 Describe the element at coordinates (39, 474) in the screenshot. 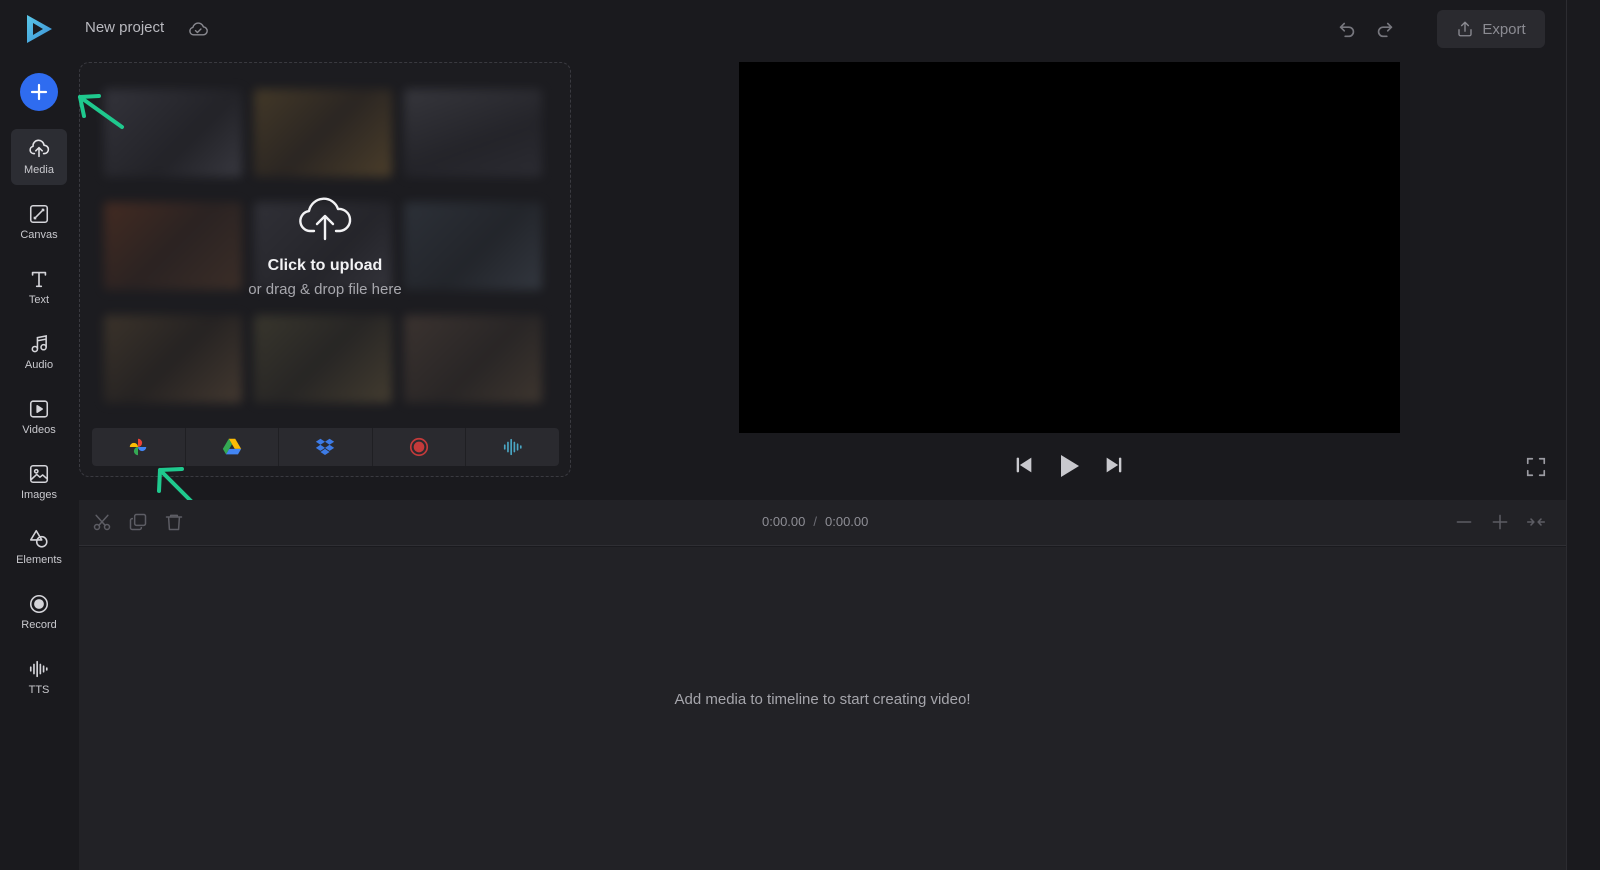

I see `image-icon` at that location.